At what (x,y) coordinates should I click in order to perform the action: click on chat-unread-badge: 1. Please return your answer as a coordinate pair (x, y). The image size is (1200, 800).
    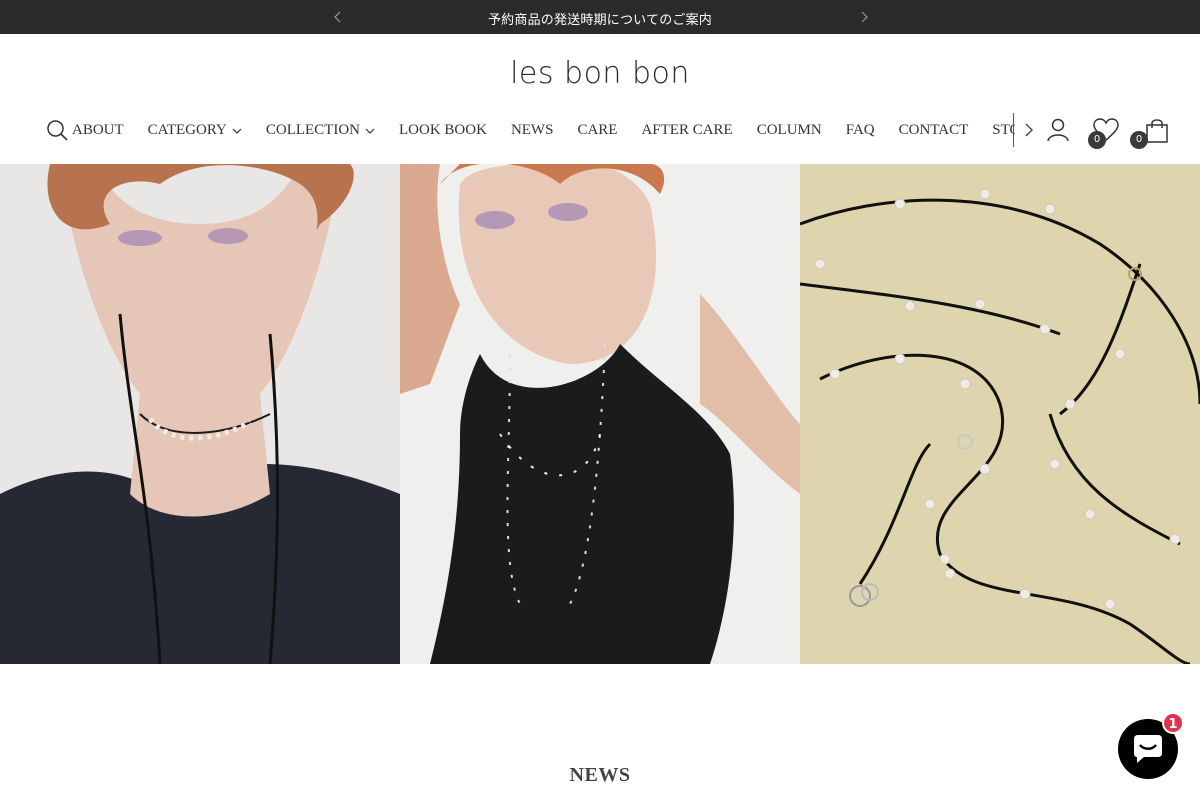
    Looking at the image, I should click on (1173, 723).